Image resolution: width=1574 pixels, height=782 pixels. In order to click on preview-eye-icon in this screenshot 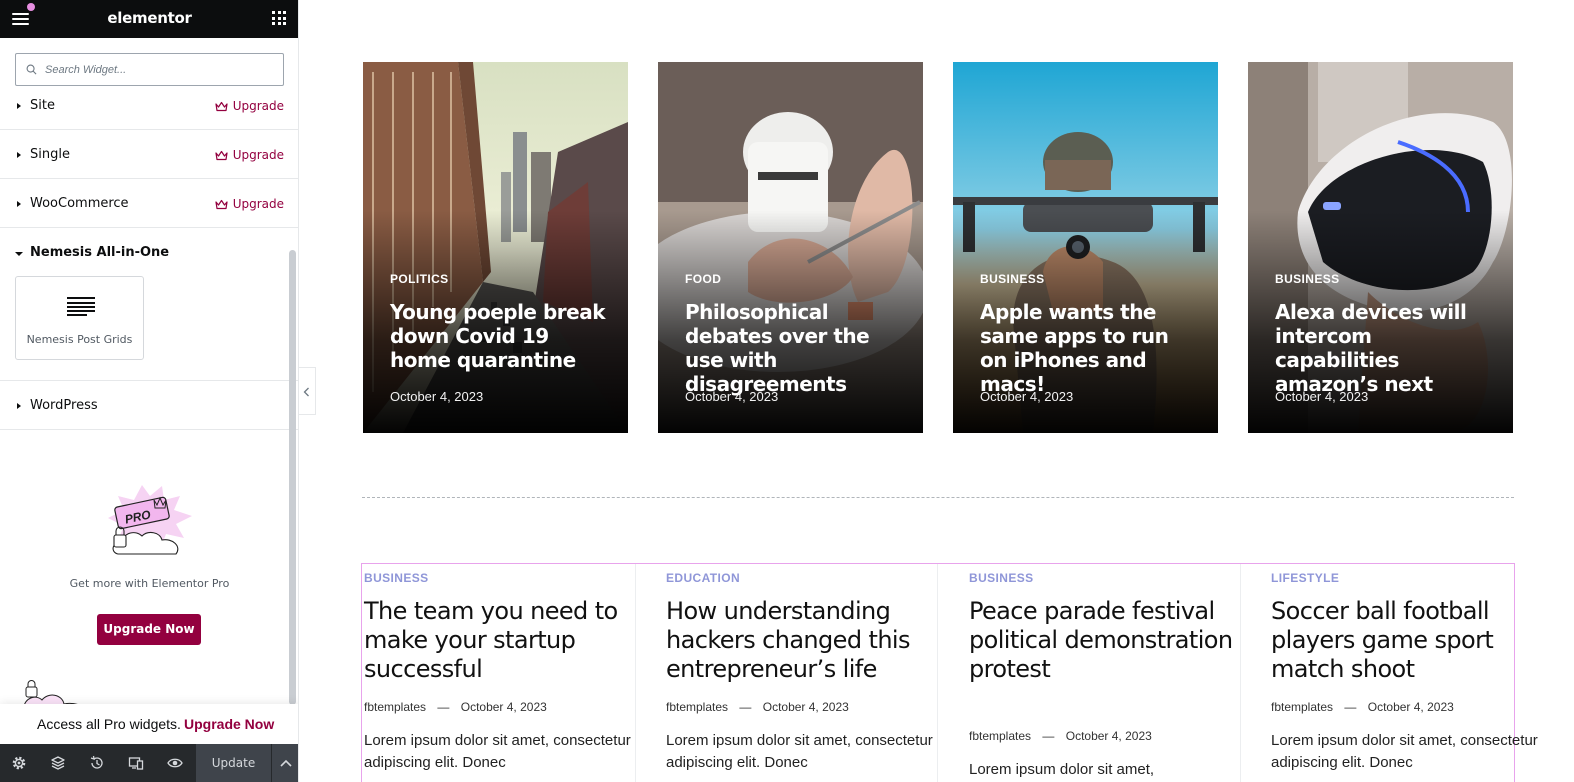, I will do `click(175, 763)`.